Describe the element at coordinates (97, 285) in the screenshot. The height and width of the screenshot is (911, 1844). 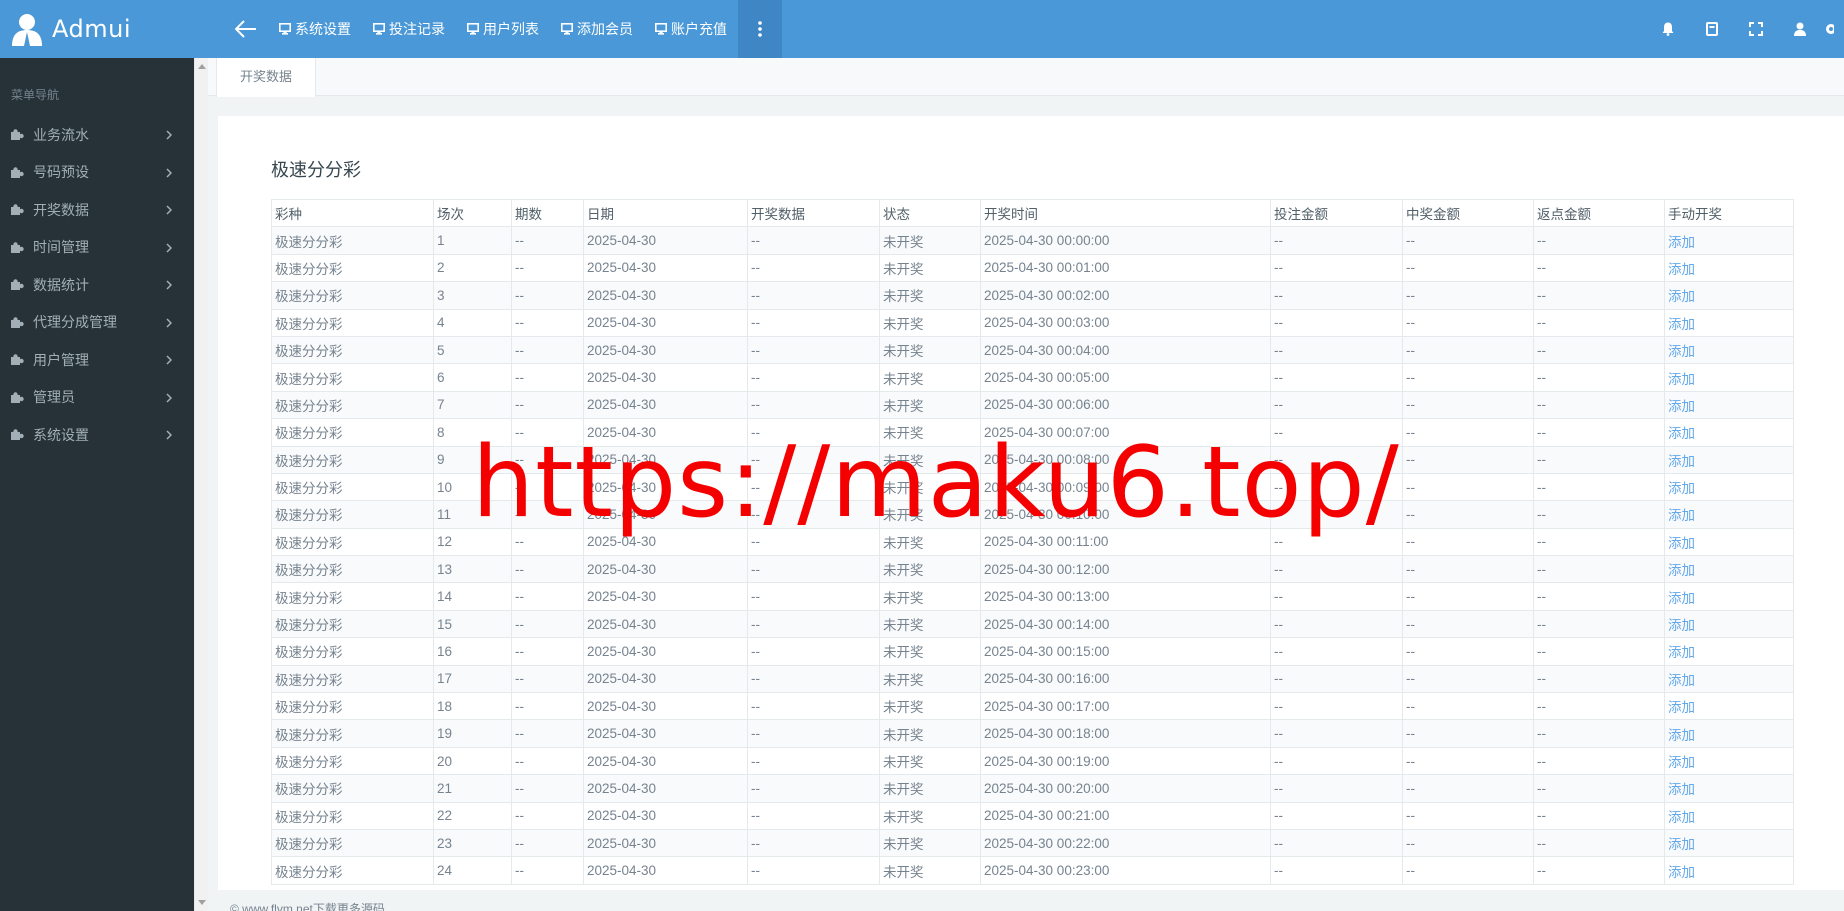
I see `sidebar-item-data-statistics: 数据统计` at that location.